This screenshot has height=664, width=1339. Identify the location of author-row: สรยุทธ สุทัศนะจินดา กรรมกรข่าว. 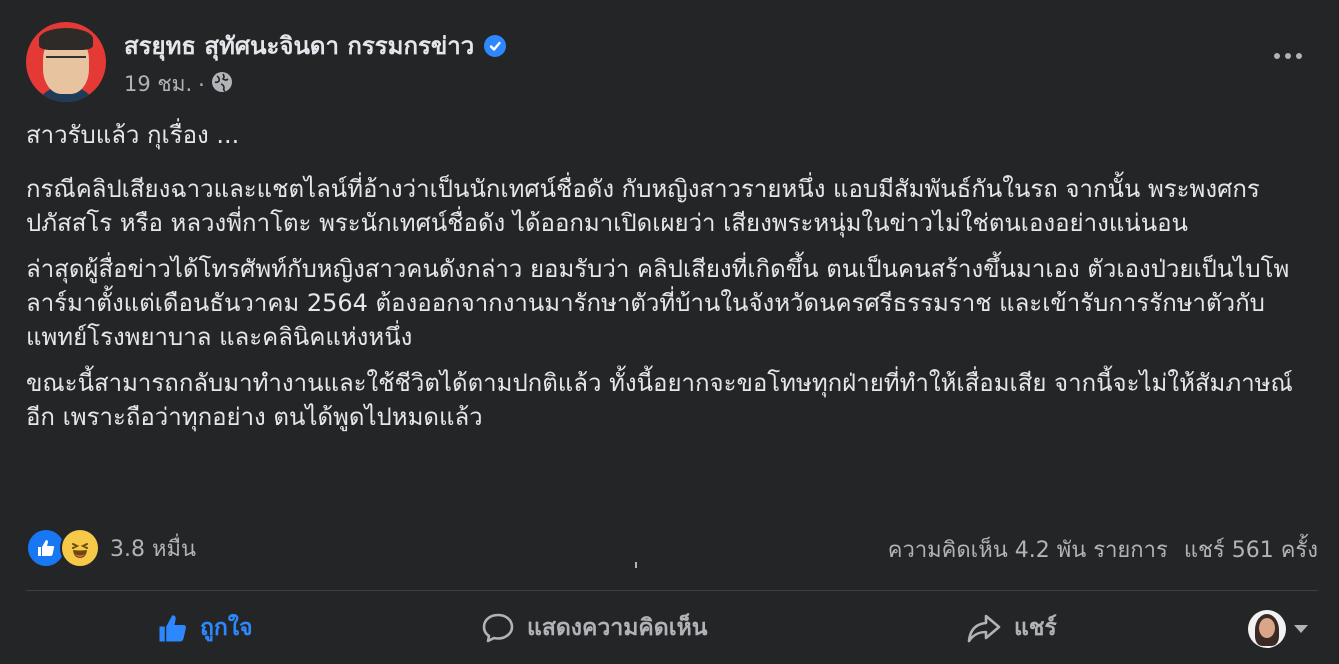
(315, 45).